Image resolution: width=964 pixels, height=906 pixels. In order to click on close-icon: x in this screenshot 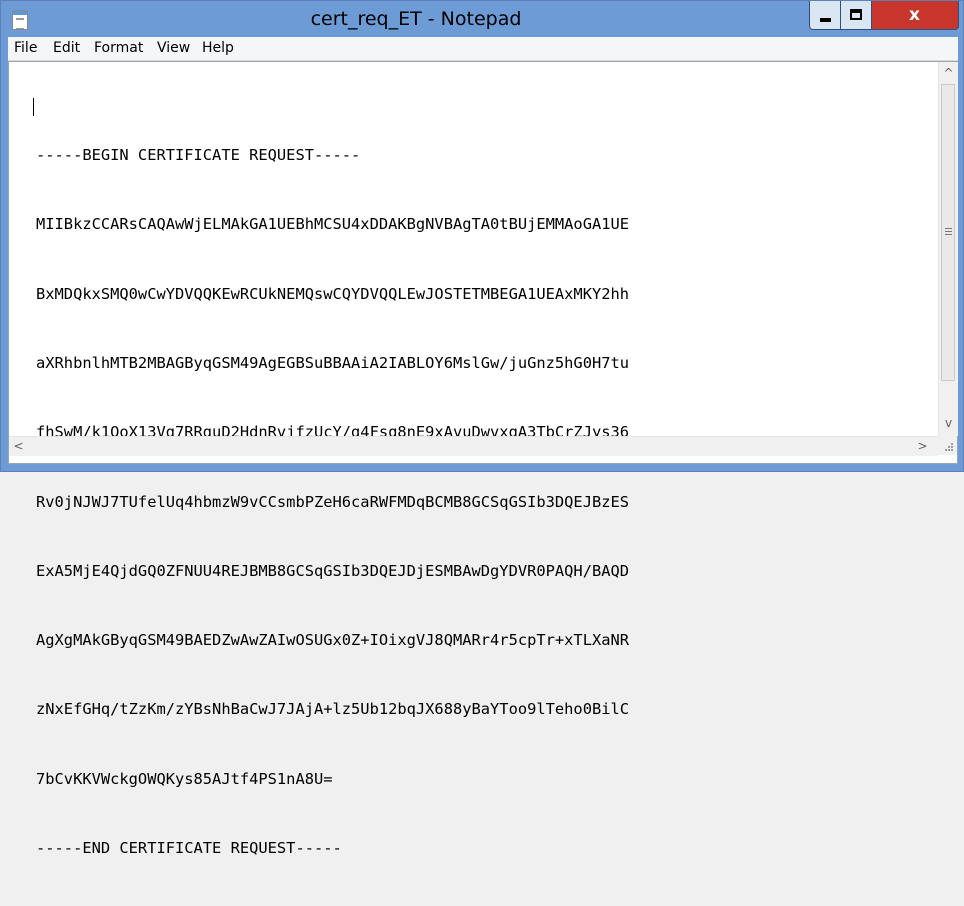, I will do `click(914, 15)`.